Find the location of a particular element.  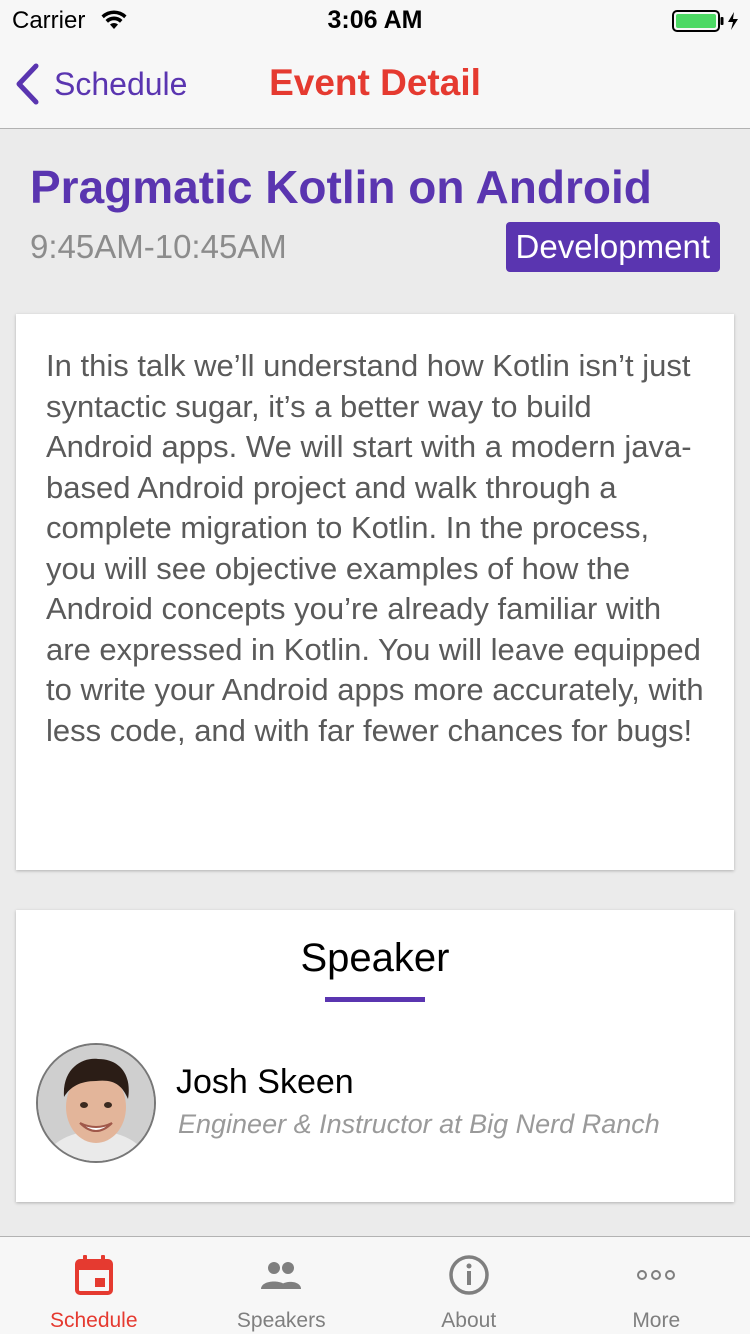

speaker-title: Engineer & Instructor at Big Nerd Ranch is located at coordinates (419, 1124).